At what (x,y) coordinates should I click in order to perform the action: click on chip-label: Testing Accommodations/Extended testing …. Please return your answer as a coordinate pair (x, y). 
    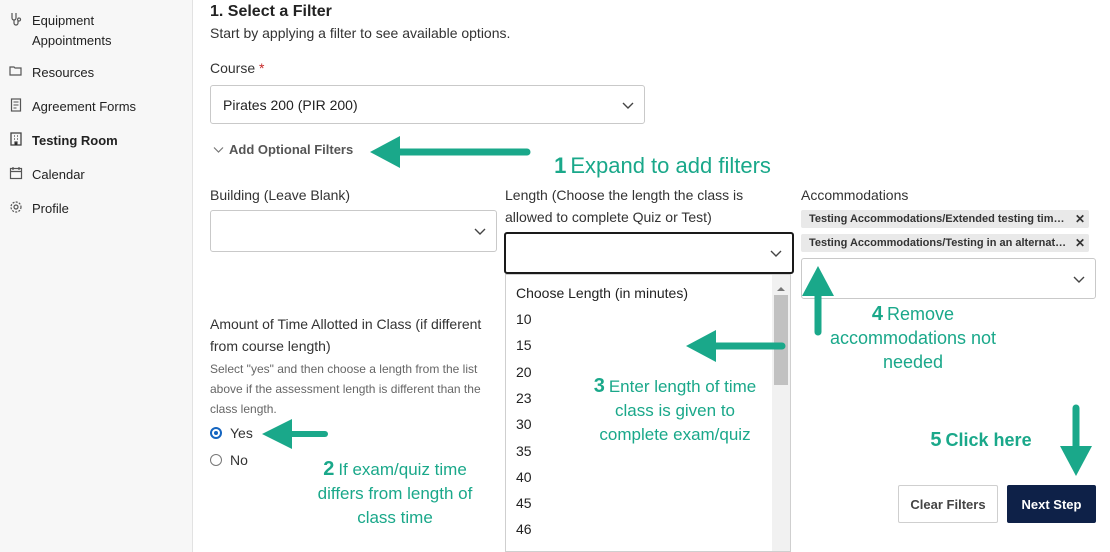
    Looking at the image, I should click on (938, 219).